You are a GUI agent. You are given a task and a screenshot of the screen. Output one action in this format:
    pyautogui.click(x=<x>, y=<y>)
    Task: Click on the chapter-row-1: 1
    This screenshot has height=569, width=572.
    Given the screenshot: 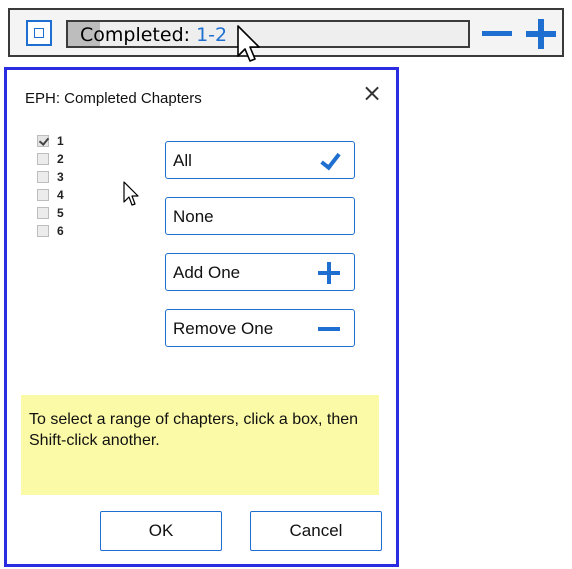 What is the action you would take?
    pyautogui.click(x=62, y=141)
    